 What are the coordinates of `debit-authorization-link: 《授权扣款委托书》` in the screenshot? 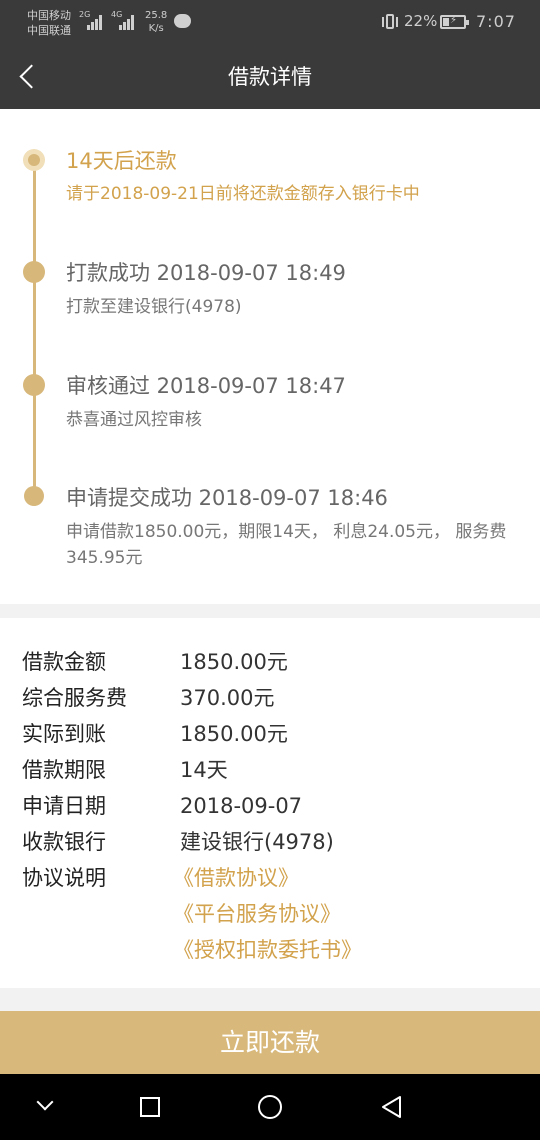 It's located at (267, 950).